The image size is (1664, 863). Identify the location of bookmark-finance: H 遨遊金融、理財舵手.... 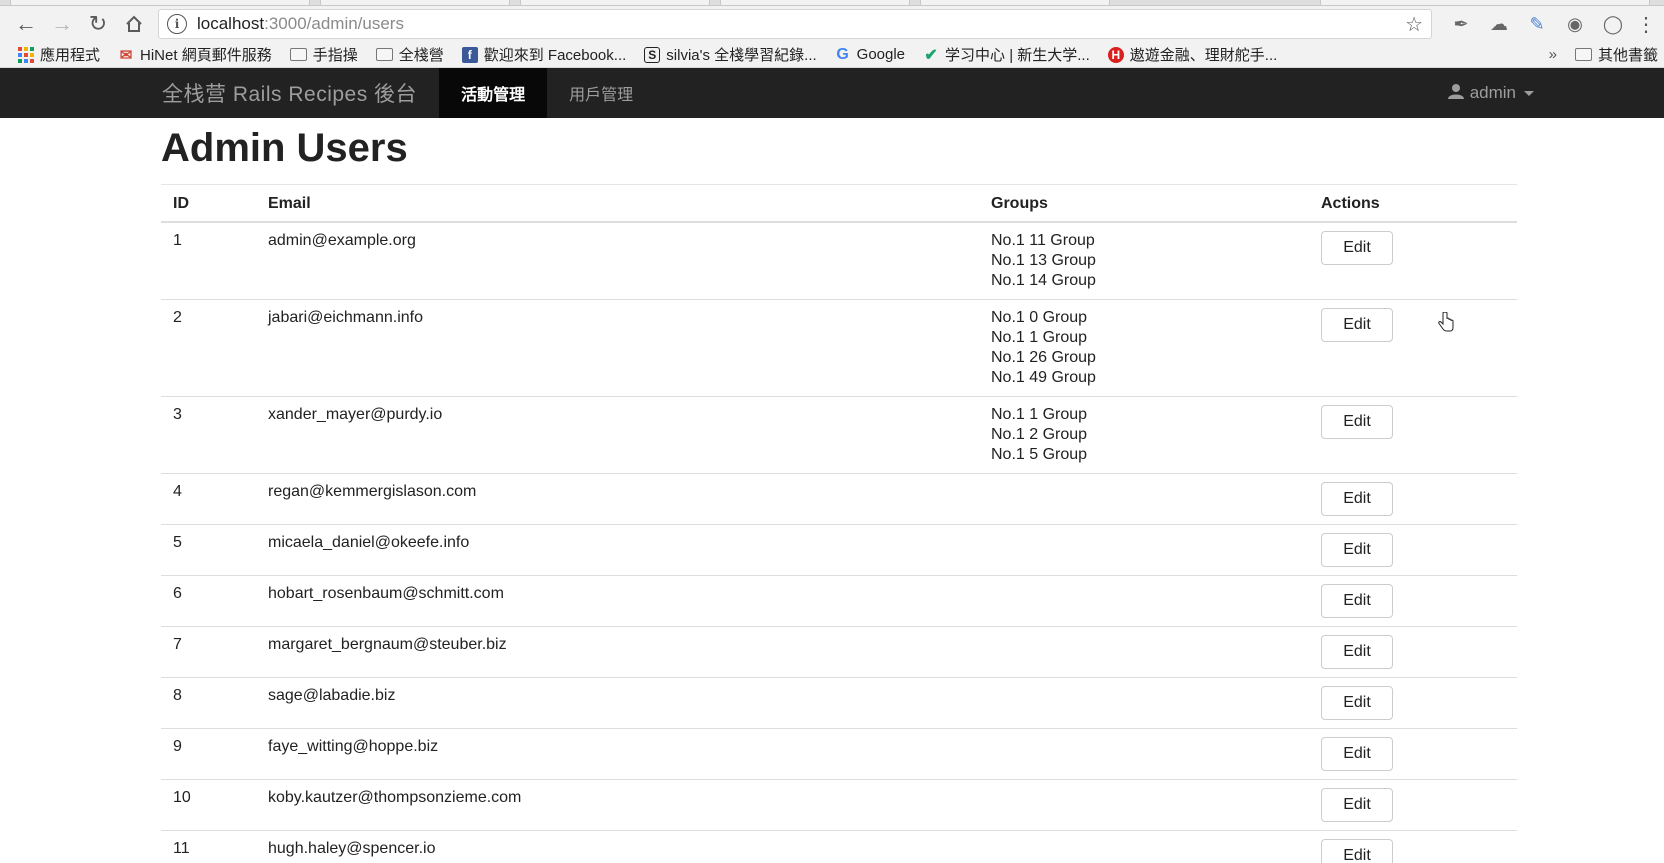
(1192, 54).